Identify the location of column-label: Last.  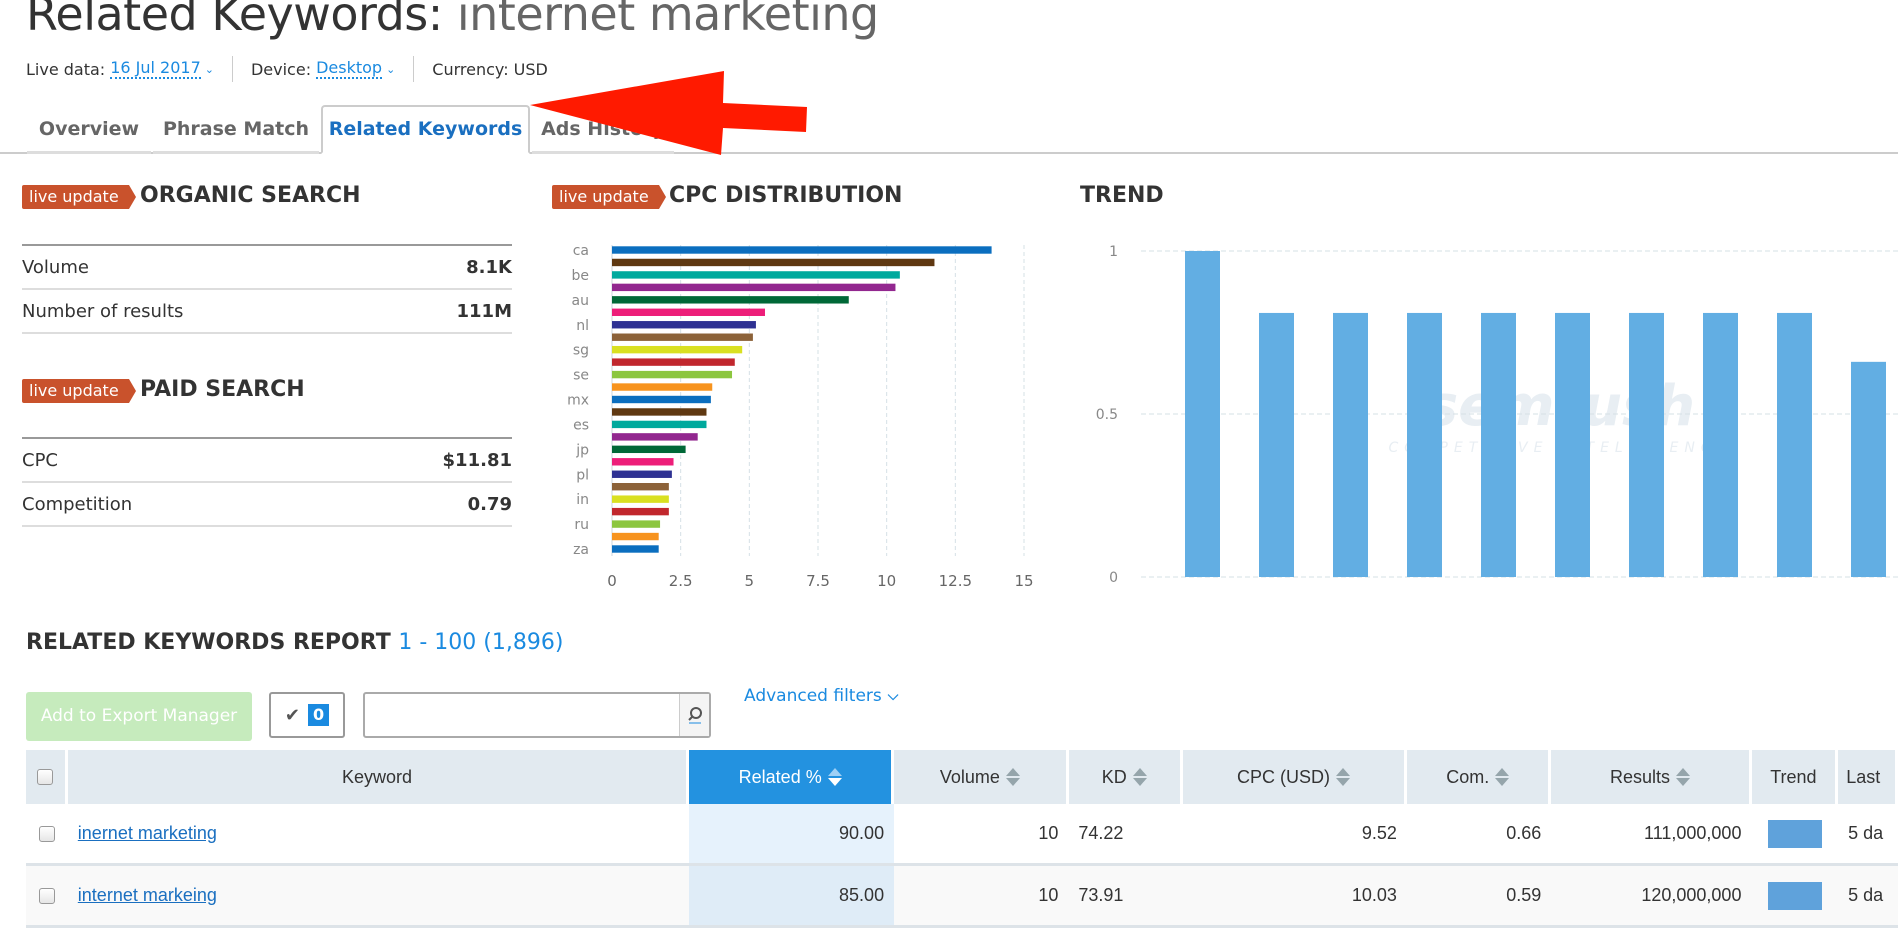
(1863, 776).